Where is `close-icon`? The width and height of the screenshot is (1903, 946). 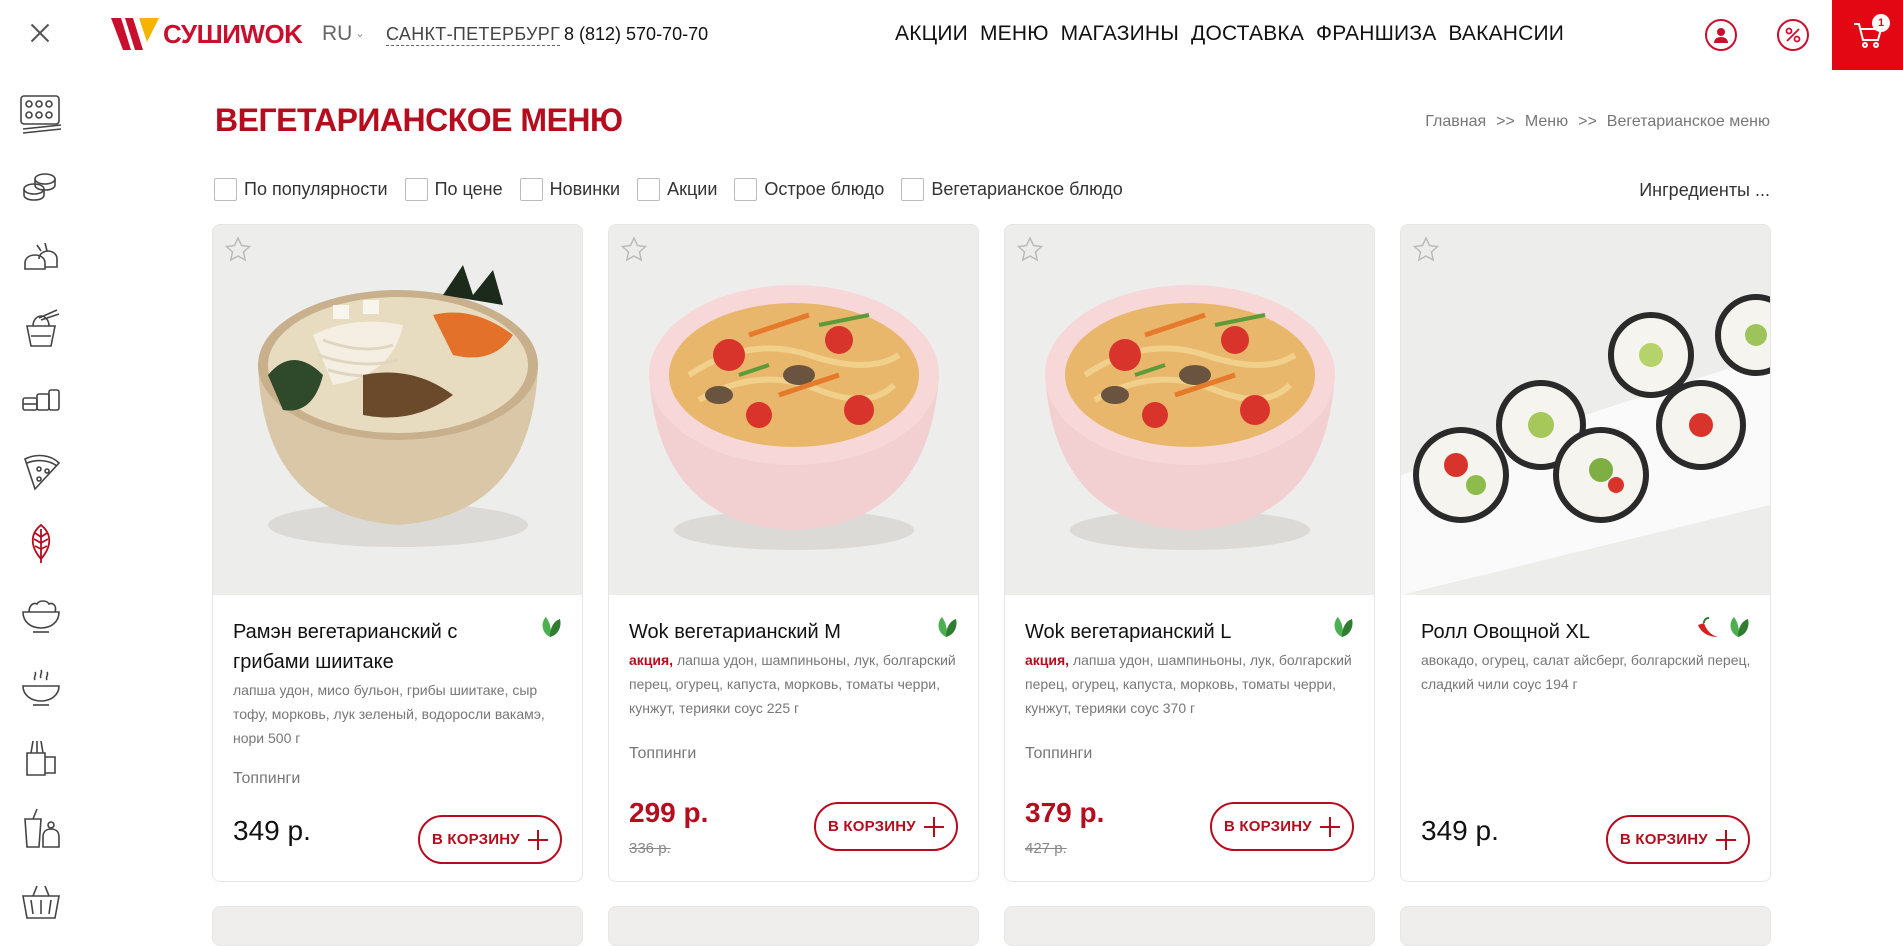
close-icon is located at coordinates (40, 33).